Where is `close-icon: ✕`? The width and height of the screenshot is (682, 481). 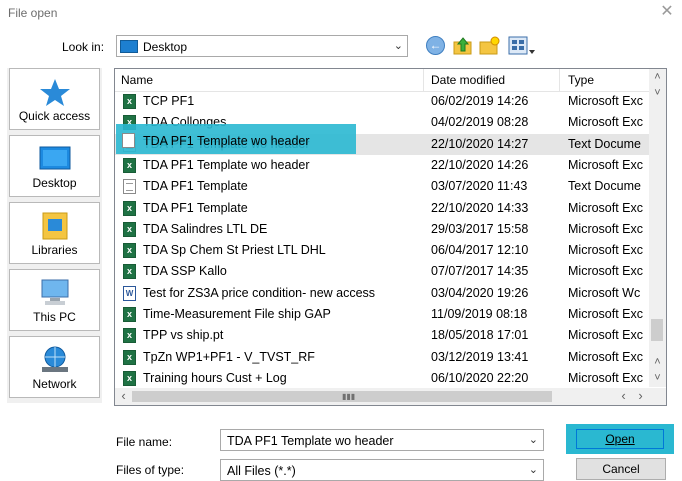 close-icon: ✕ is located at coordinates (667, 12).